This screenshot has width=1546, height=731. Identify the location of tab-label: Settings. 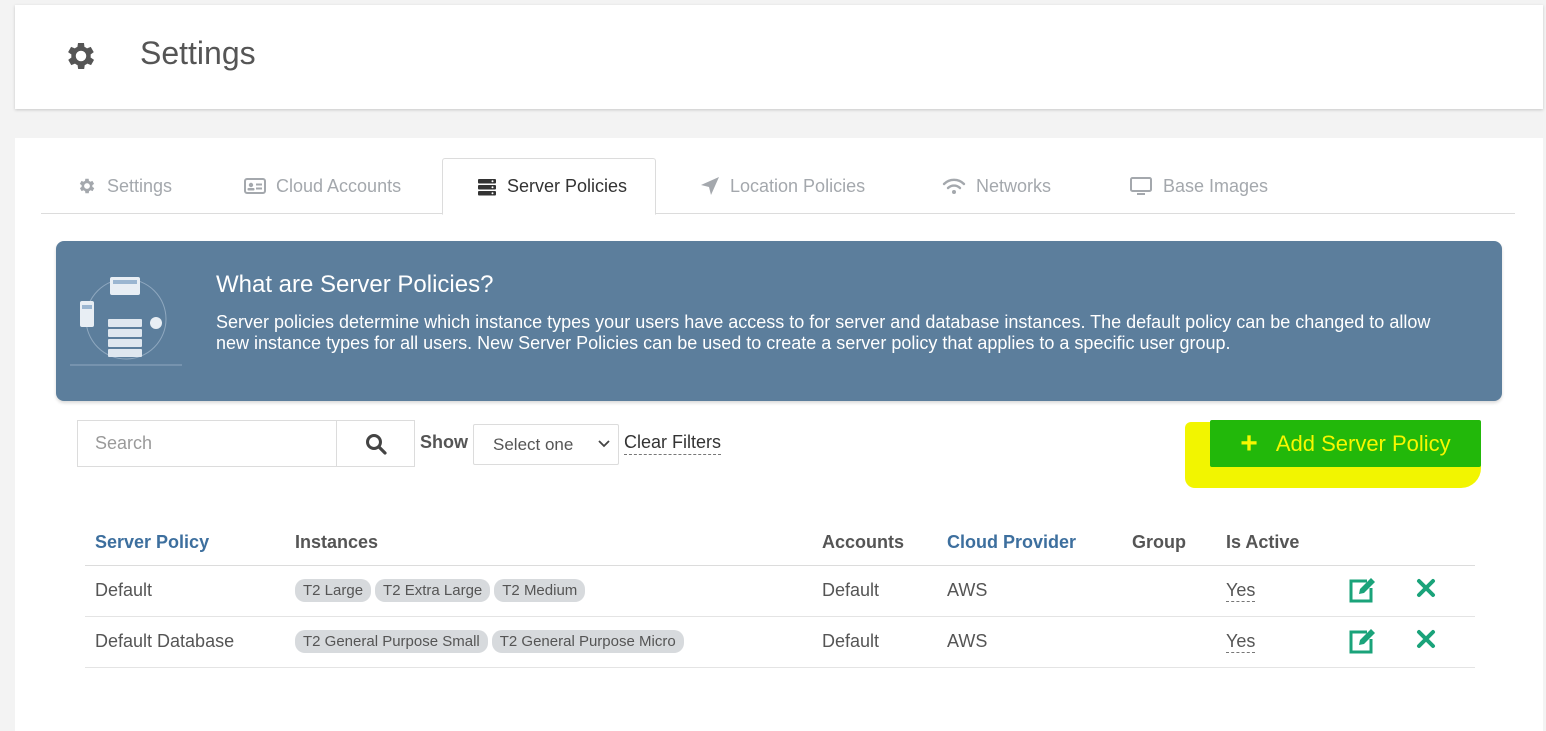
(140, 185).